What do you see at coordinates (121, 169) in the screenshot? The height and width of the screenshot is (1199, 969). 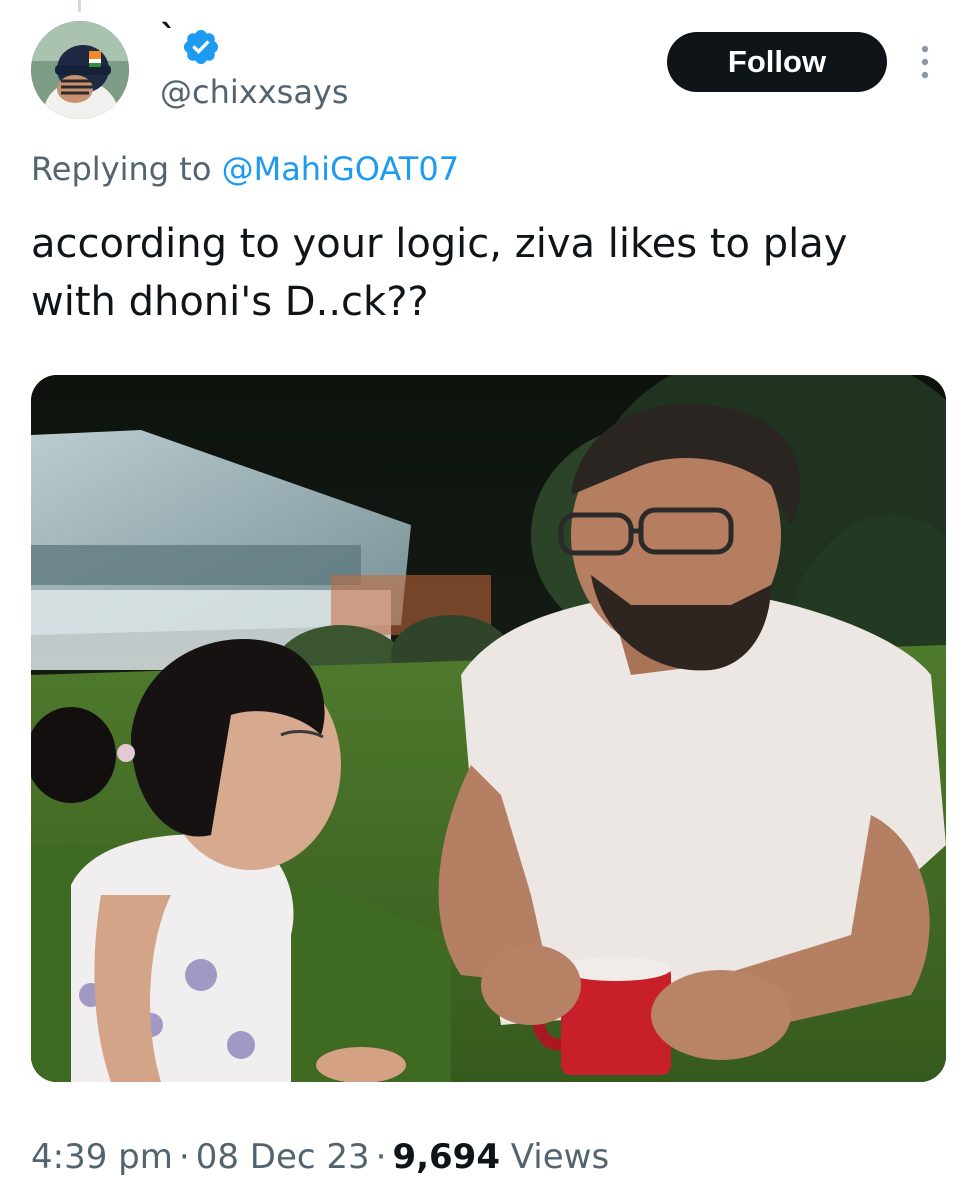 I see `replying-to-label: Replying to` at bounding box center [121, 169].